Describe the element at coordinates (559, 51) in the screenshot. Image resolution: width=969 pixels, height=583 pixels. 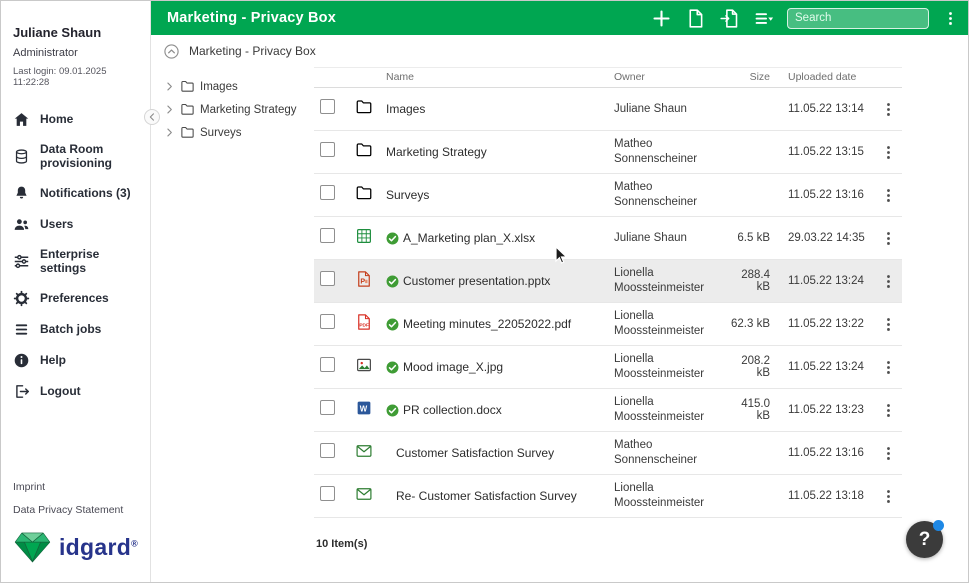
I see `breadcrumb: Marketing - Privacy Box` at that location.